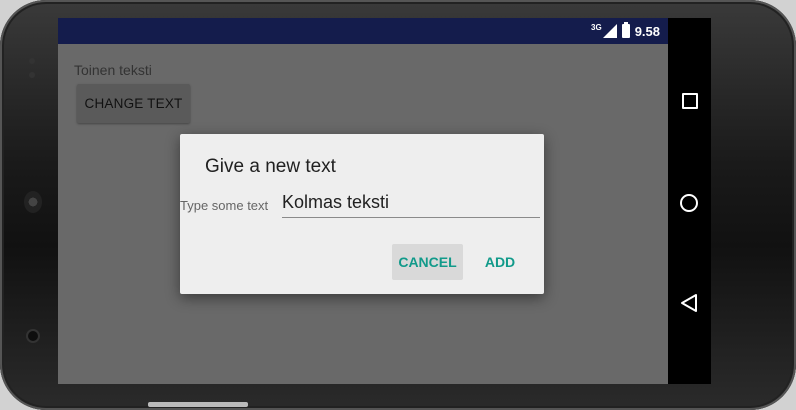 This screenshot has height=410, width=796. I want to click on network-type: 3G, so click(596, 27).